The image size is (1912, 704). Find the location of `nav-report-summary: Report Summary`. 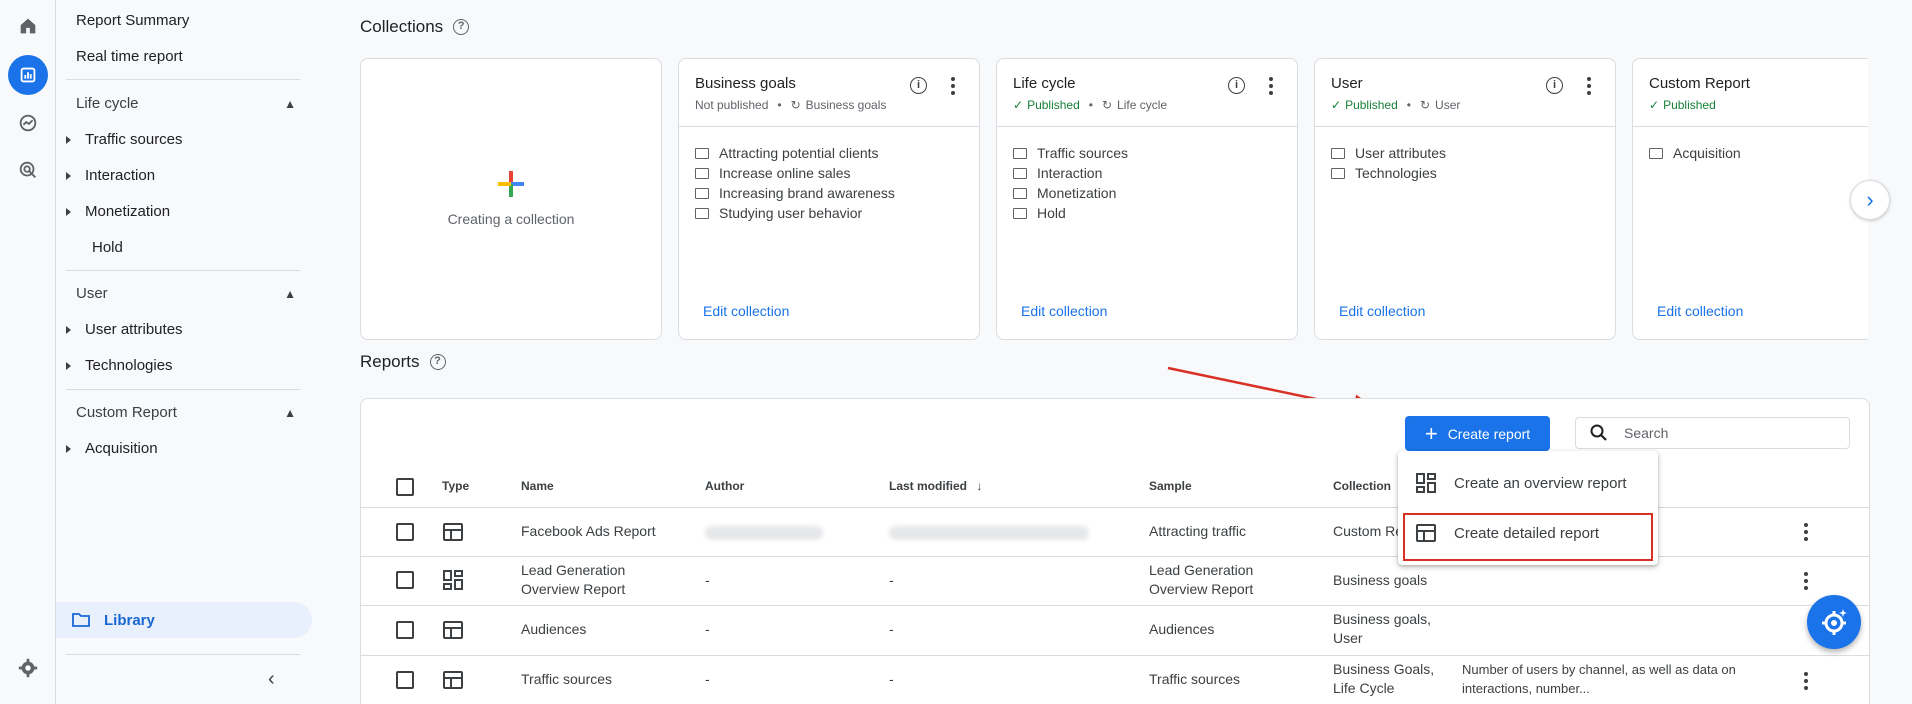

nav-report-summary: Report Summary is located at coordinates (132, 21).